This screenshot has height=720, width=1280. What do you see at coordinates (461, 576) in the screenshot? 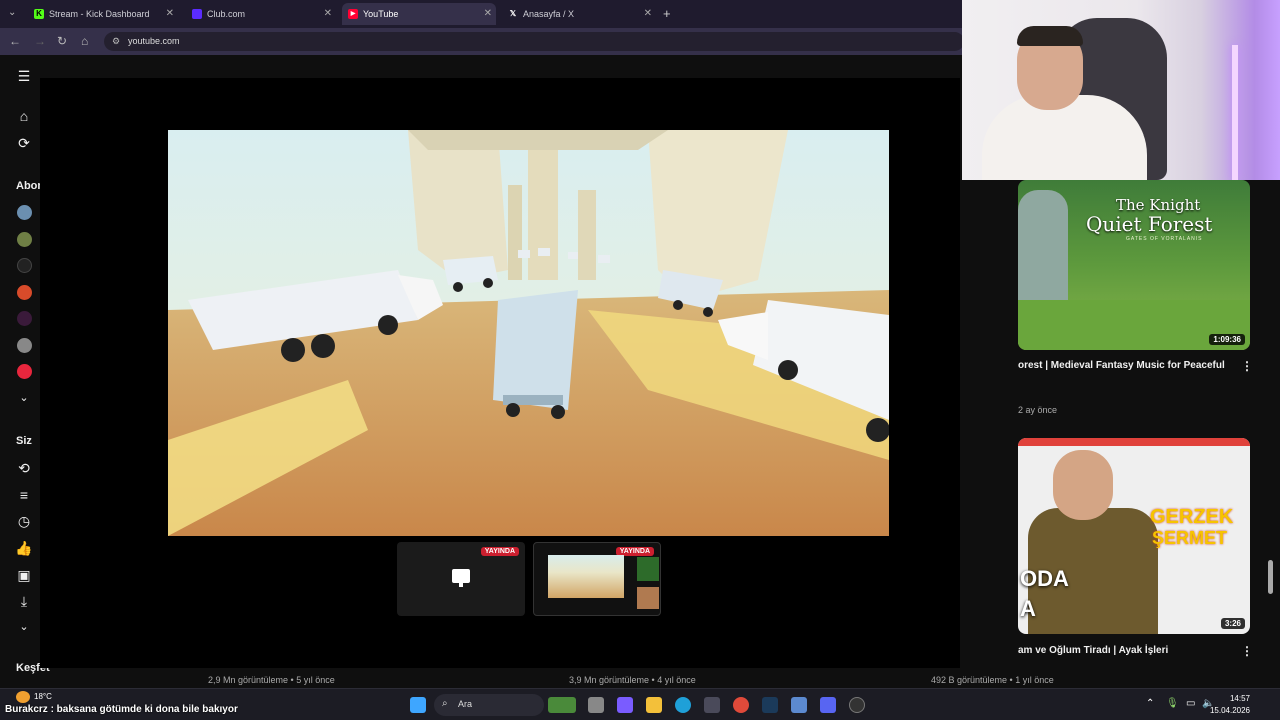
I see `monitor-icon` at bounding box center [461, 576].